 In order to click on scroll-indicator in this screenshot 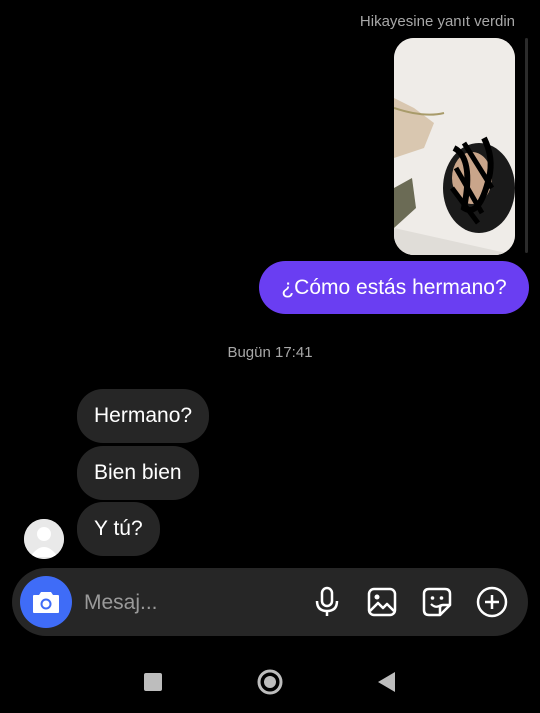, I will do `click(526, 145)`.